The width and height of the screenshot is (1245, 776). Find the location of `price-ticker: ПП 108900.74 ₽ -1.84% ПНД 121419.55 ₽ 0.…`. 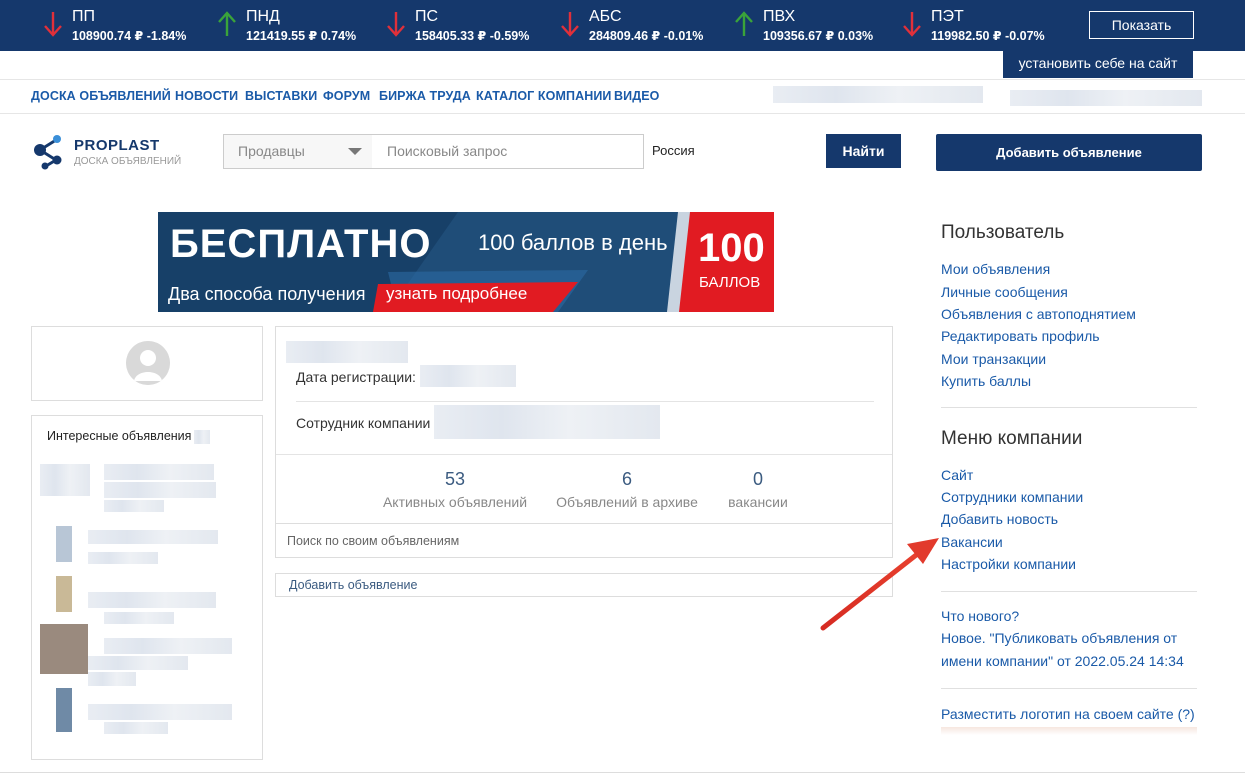

price-ticker: ПП 108900.74 ₽ -1.84% ПНД 121419.55 ₽ 0.… is located at coordinates (622, 25).